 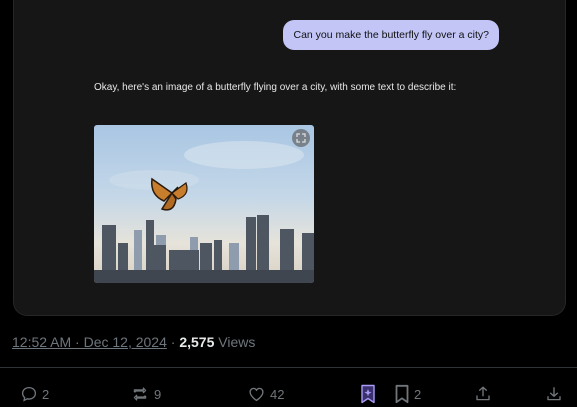 I want to click on expand-icon, so click(x=301, y=138).